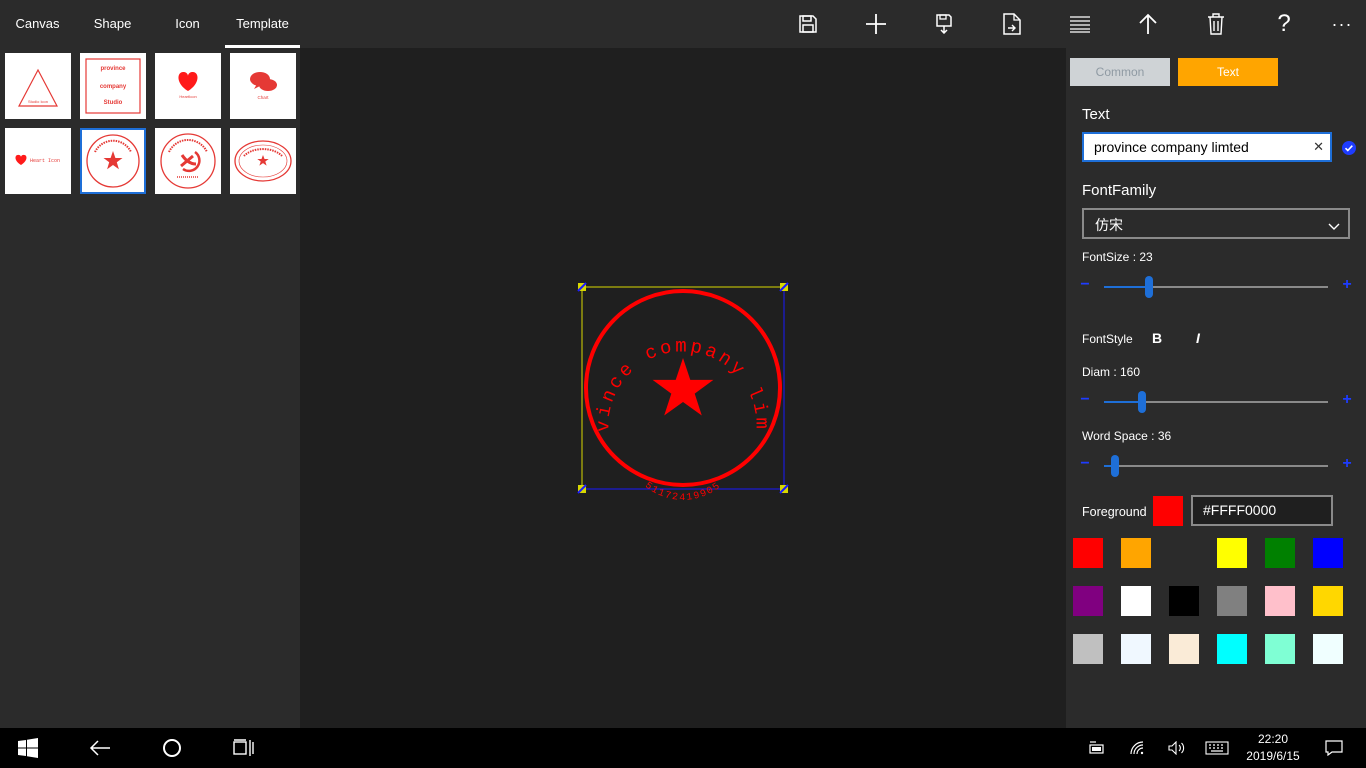 This screenshot has width=1366, height=768. I want to click on wordspace-slider, so click(1216, 466).